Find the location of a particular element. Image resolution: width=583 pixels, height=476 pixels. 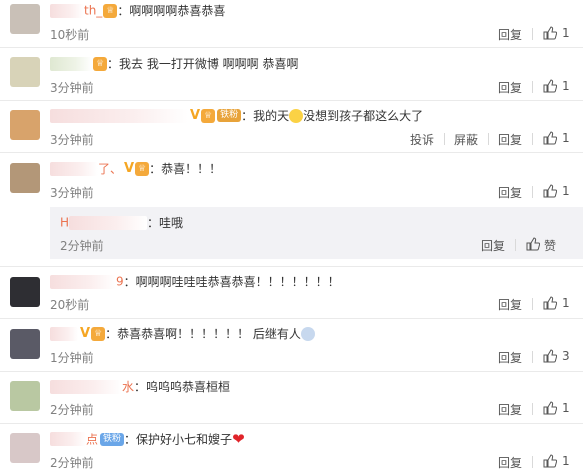

username: th_ is located at coordinates (93, 11).